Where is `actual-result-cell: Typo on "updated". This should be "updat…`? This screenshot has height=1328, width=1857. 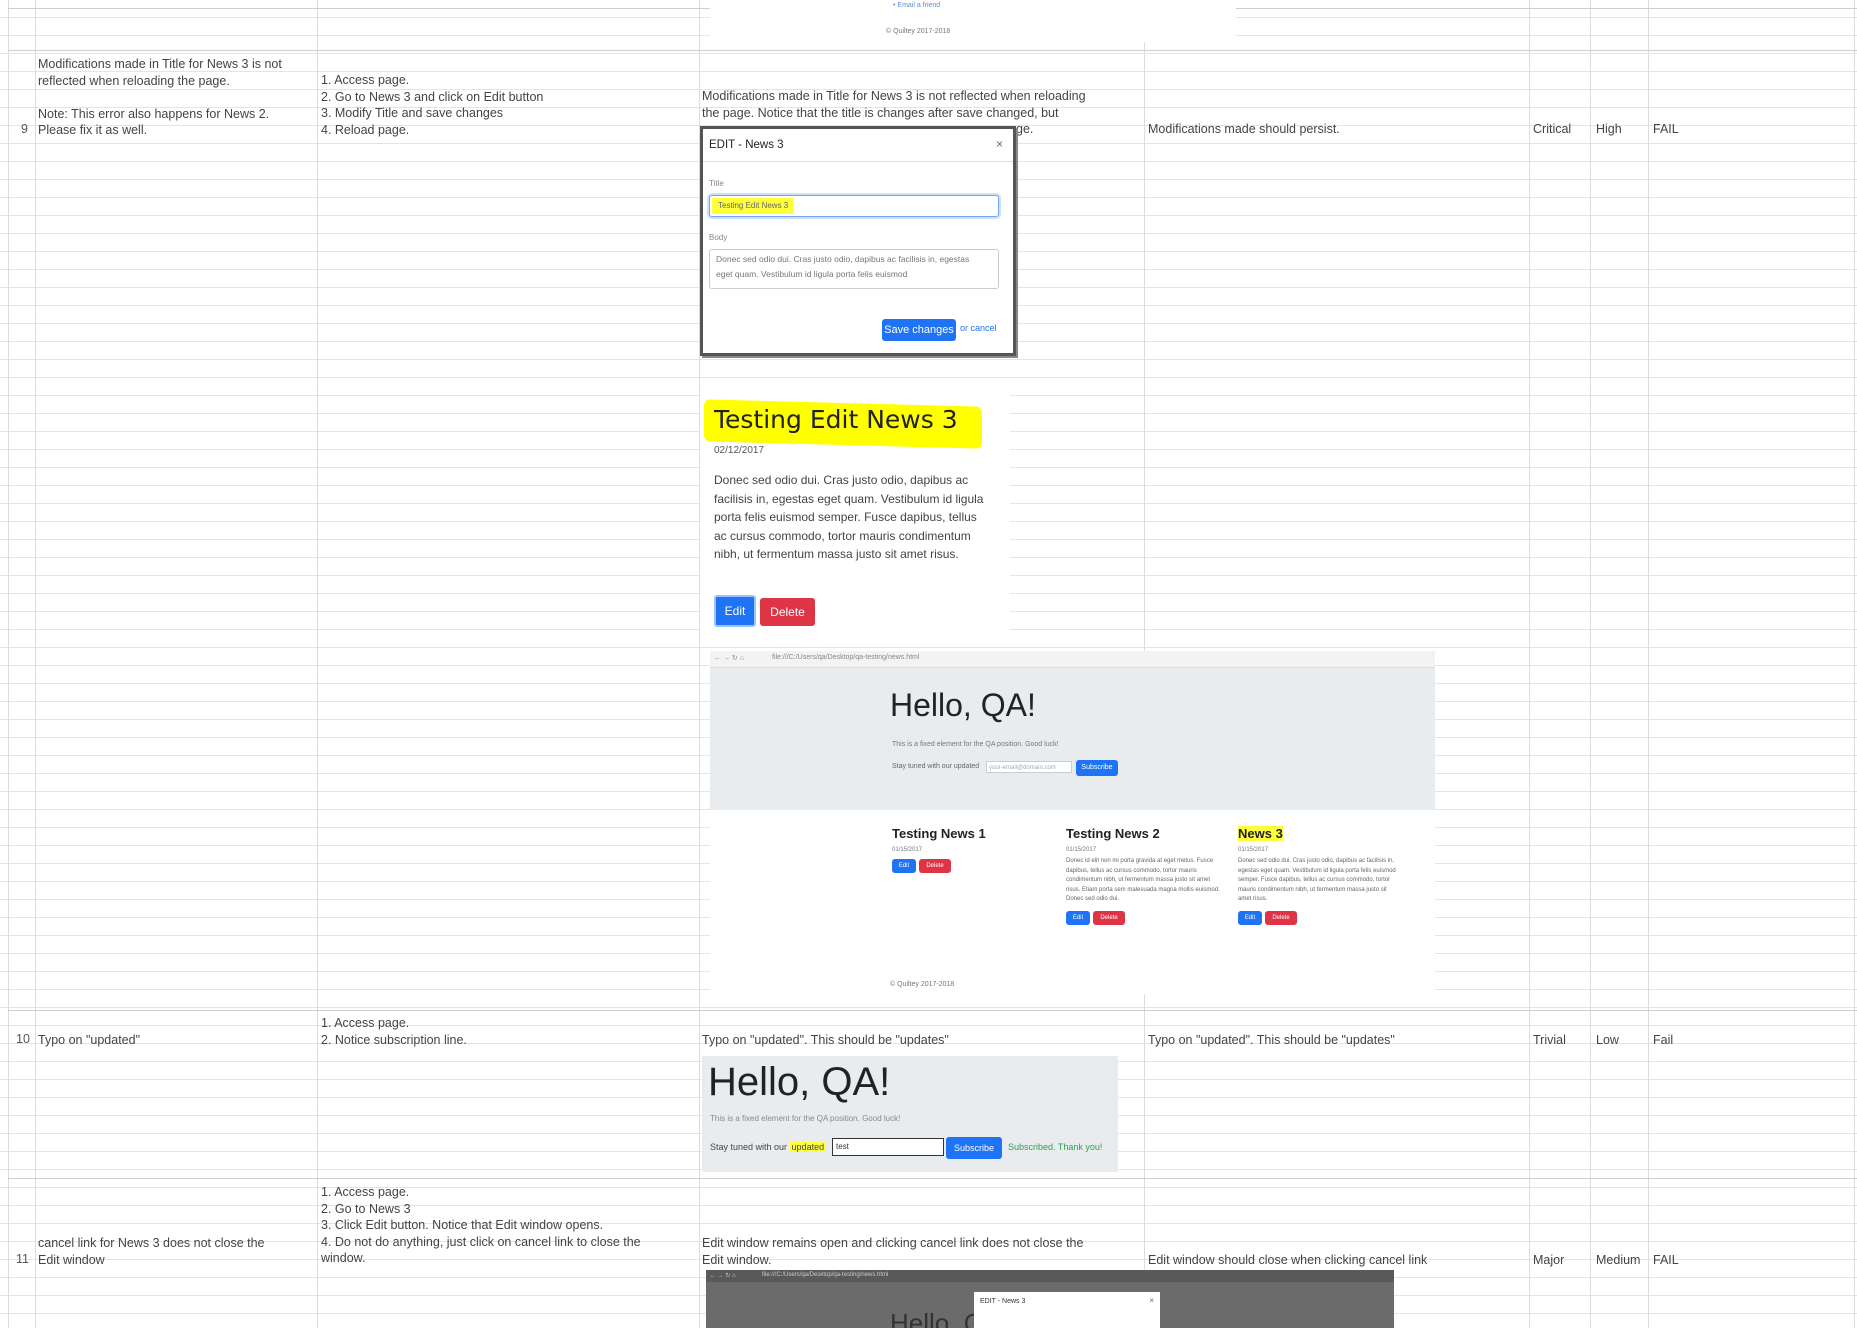 actual-result-cell: Typo on "updated". This should be "updat… is located at coordinates (922, 1040).